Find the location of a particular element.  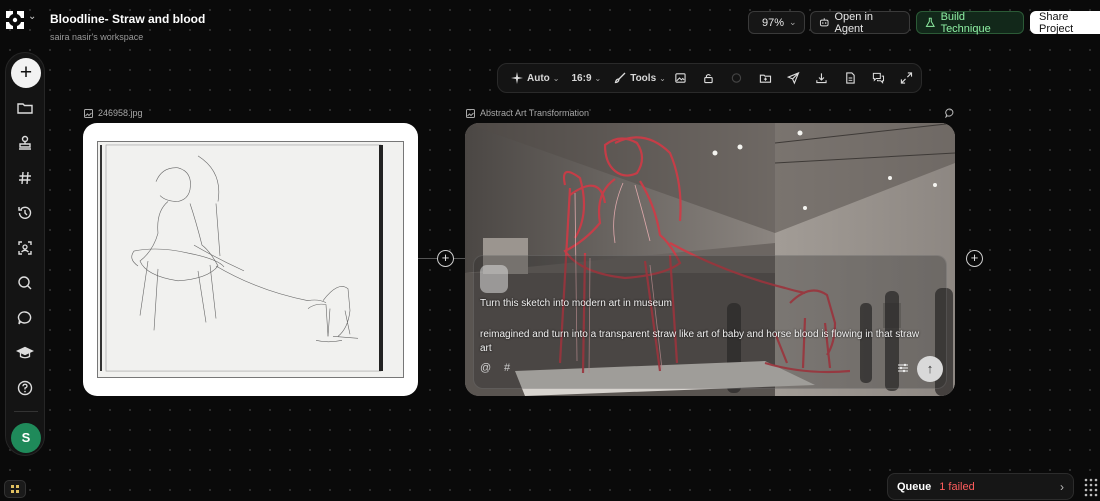

document-icon is located at coordinates (850, 78).